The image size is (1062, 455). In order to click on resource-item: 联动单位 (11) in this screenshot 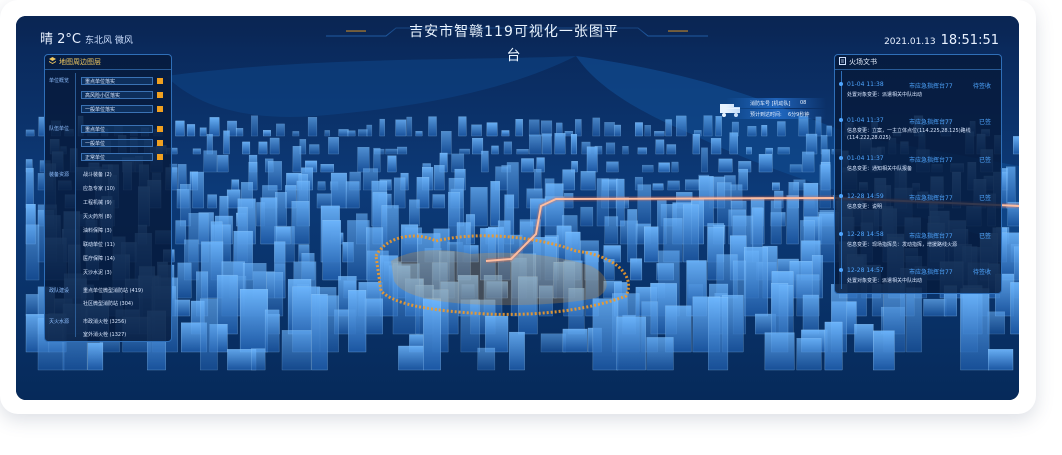, I will do `click(99, 244)`.